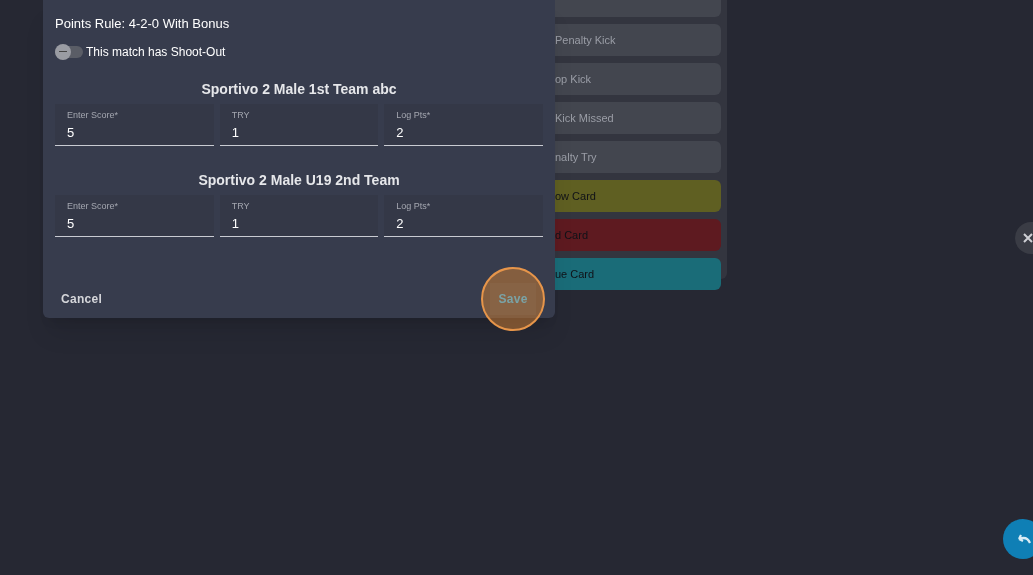 The image size is (1033, 575). I want to click on toggle-switch, so click(69, 51).